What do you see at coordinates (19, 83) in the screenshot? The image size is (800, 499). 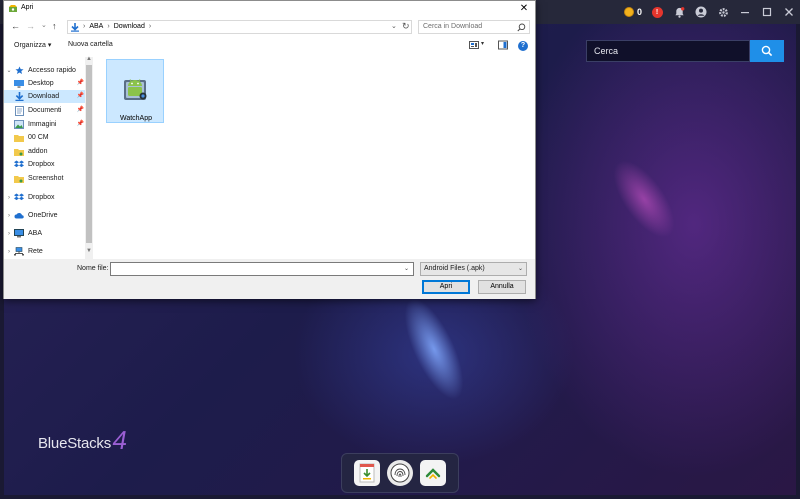 I see `desktop-icon` at bounding box center [19, 83].